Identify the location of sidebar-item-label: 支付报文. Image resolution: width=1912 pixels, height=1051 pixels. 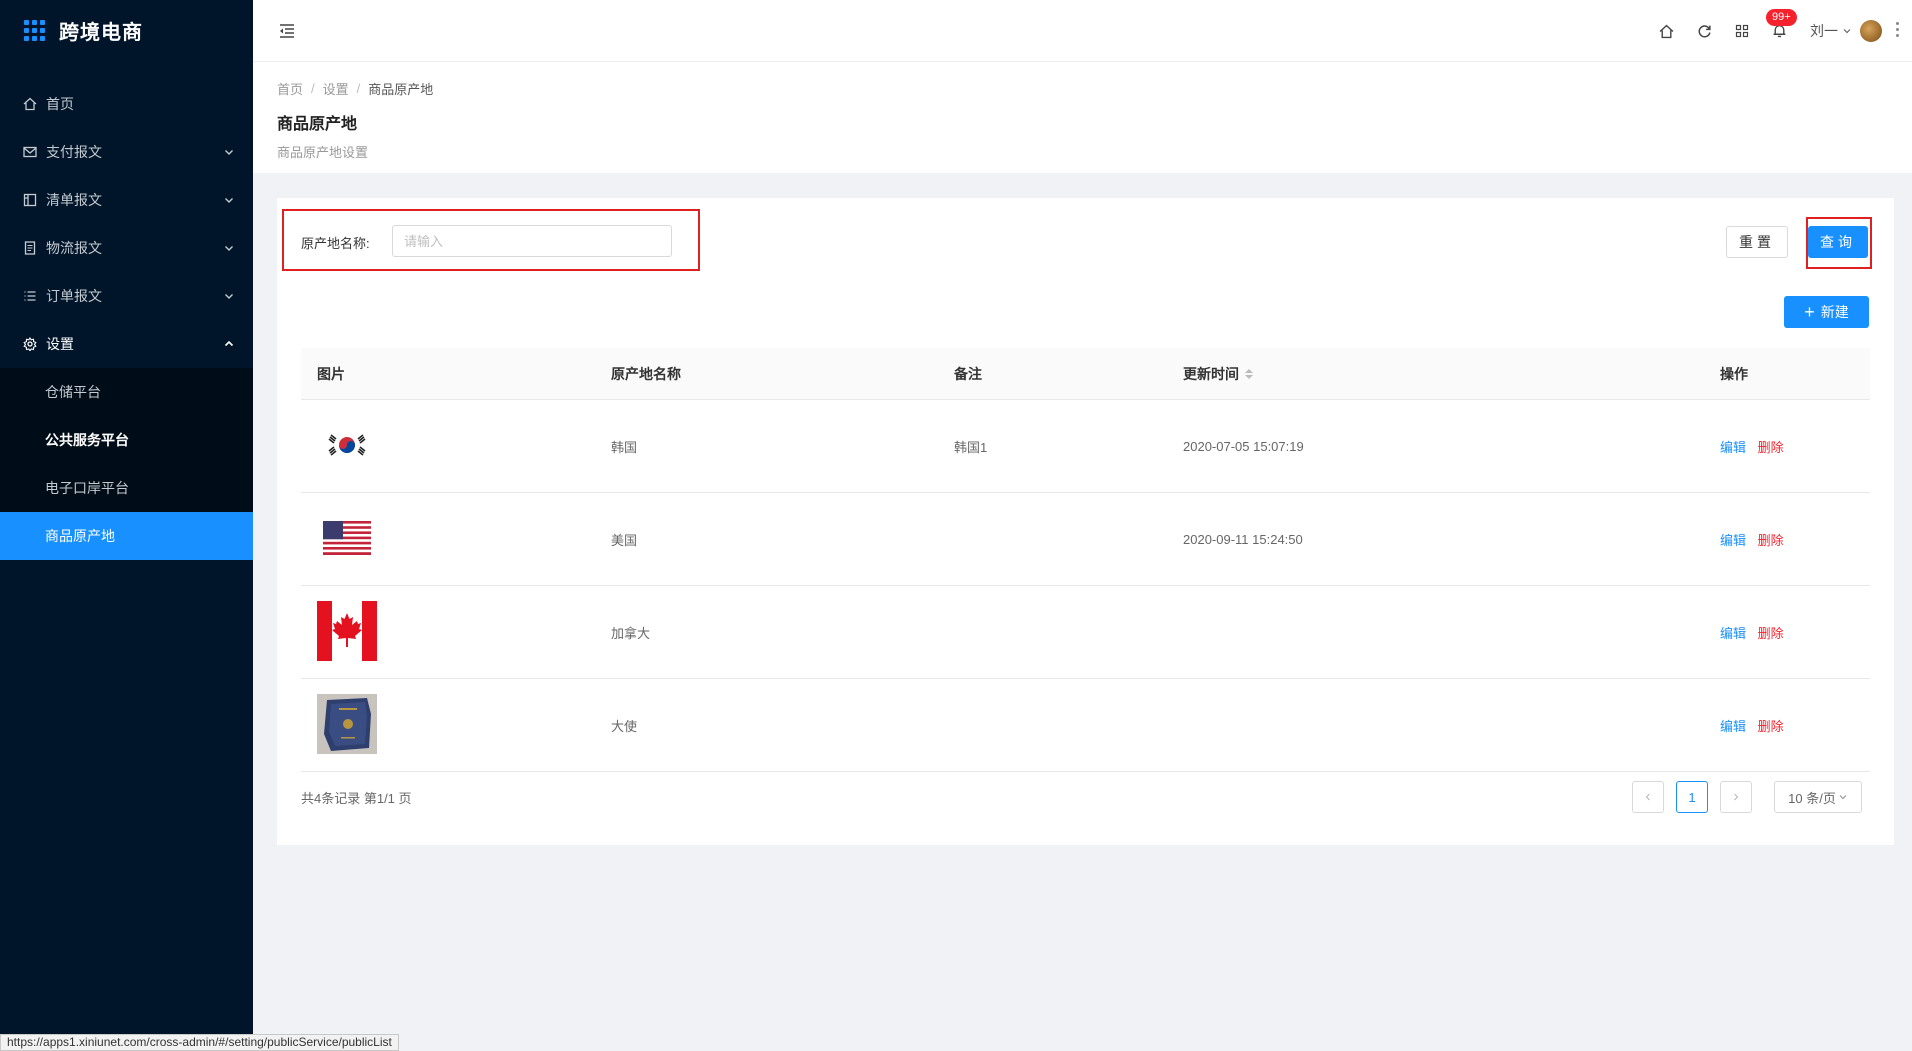
(74, 152).